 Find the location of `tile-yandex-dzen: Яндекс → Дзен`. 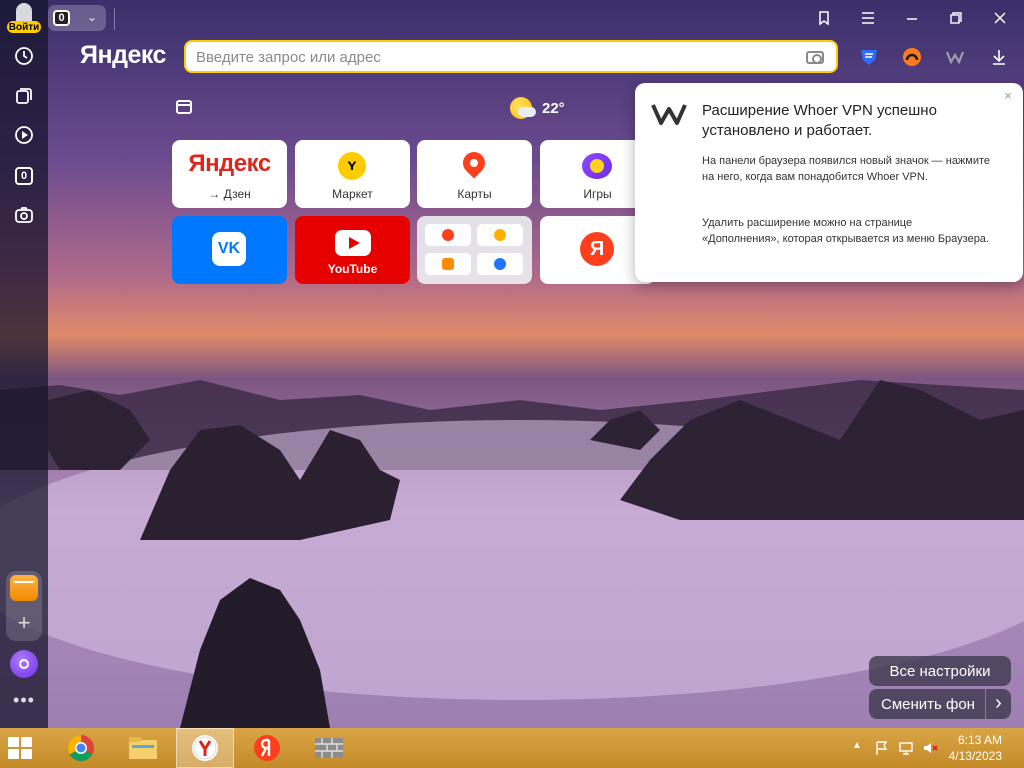

tile-yandex-dzen: Яндекс → Дзен is located at coordinates (229, 174).